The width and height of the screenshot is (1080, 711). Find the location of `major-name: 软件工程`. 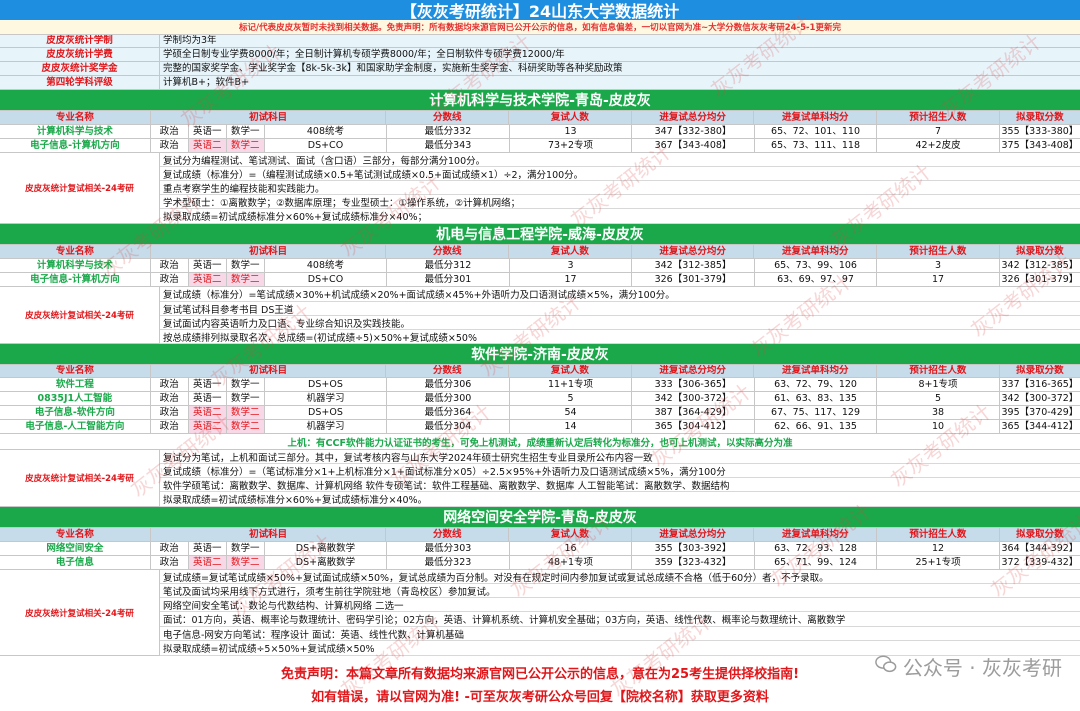

major-name: 软件工程 is located at coordinates (75, 384).